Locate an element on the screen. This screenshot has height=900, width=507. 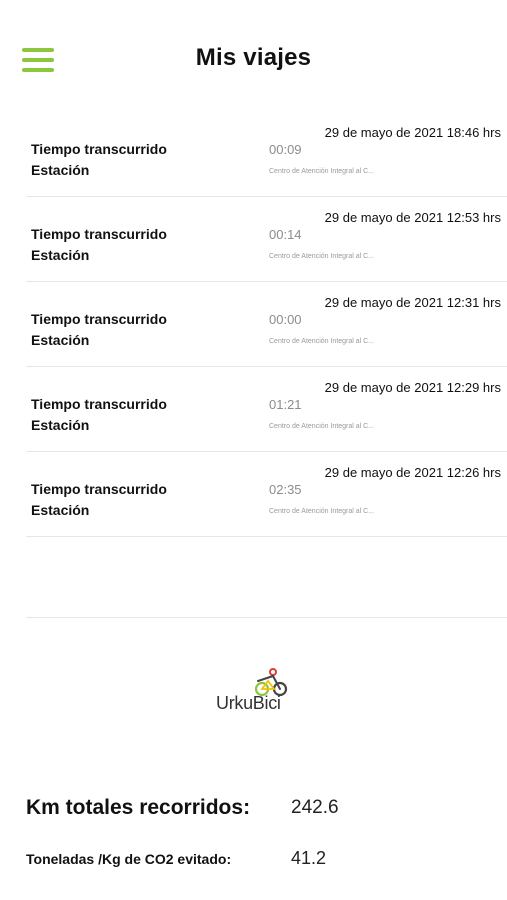
total-km-value: 242.6 is located at coordinates (315, 807).